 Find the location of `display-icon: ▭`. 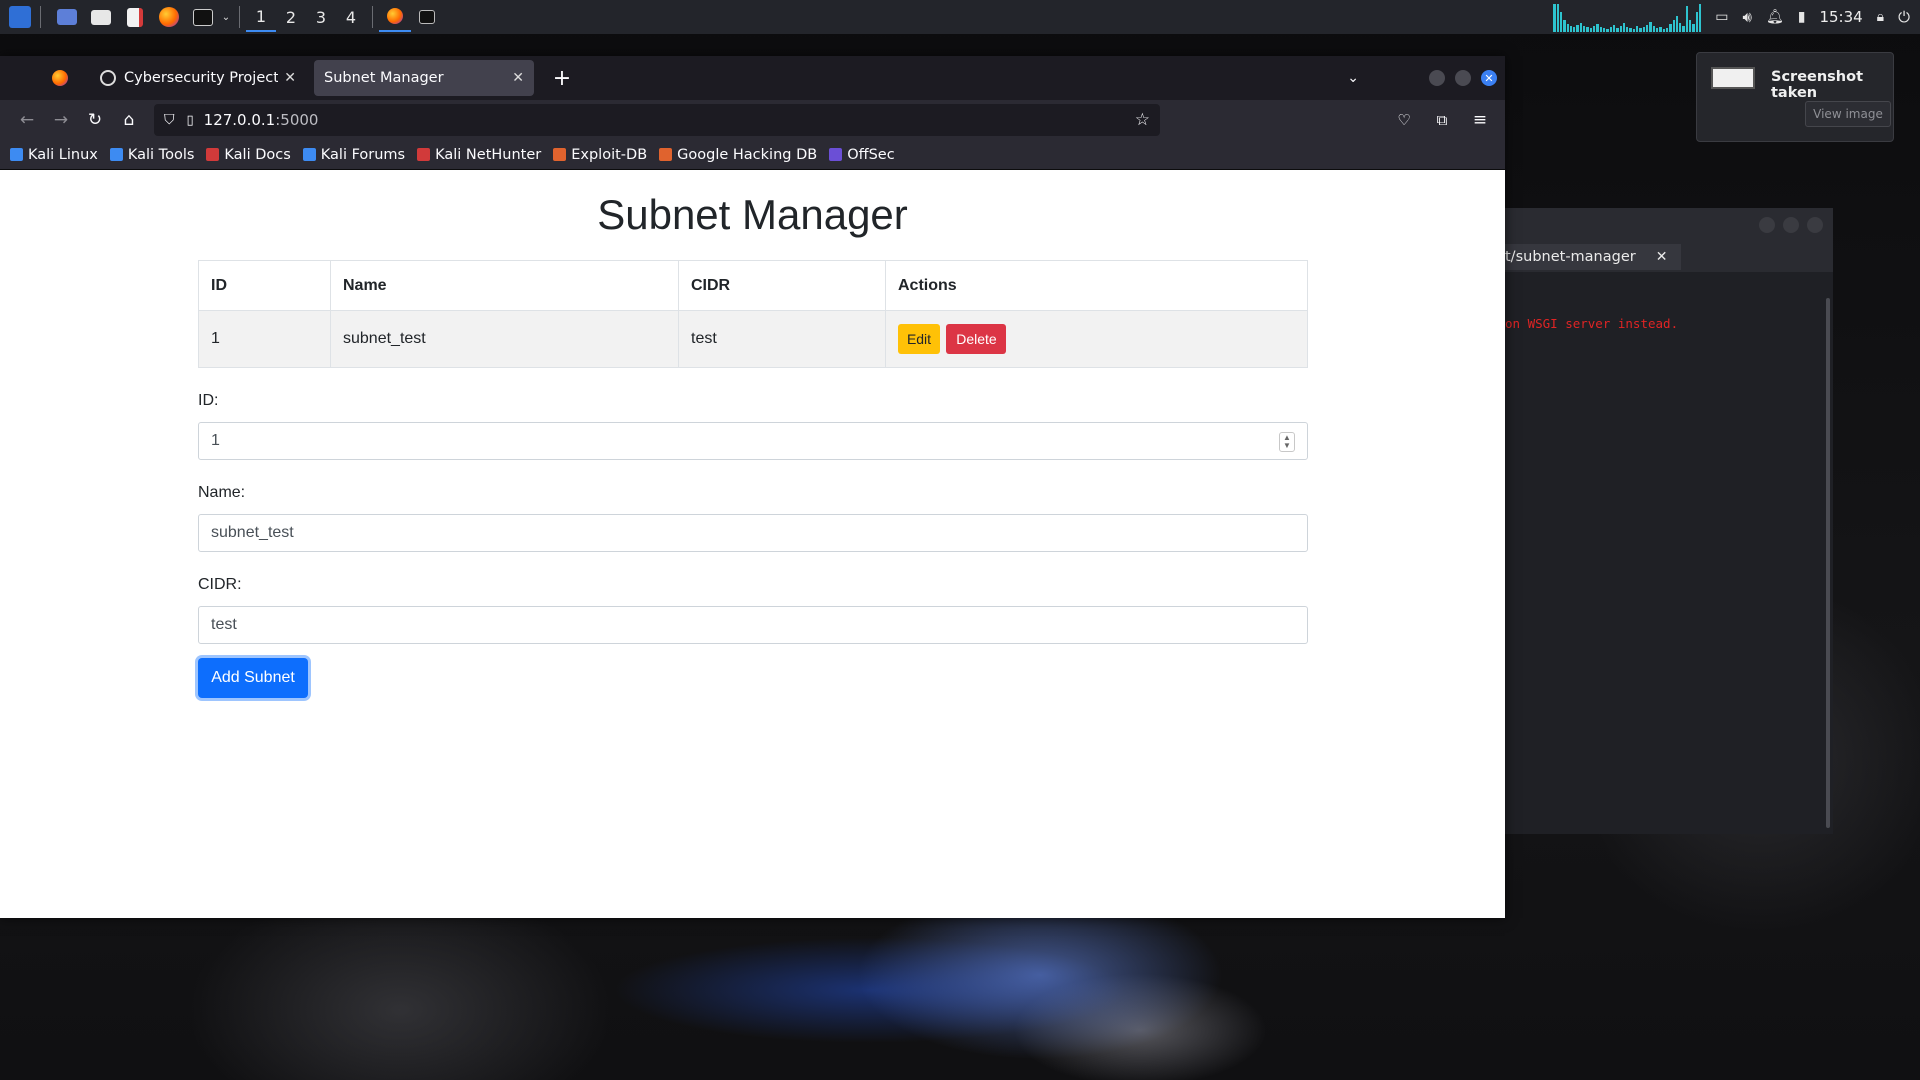

display-icon: ▭ is located at coordinates (1721, 17).